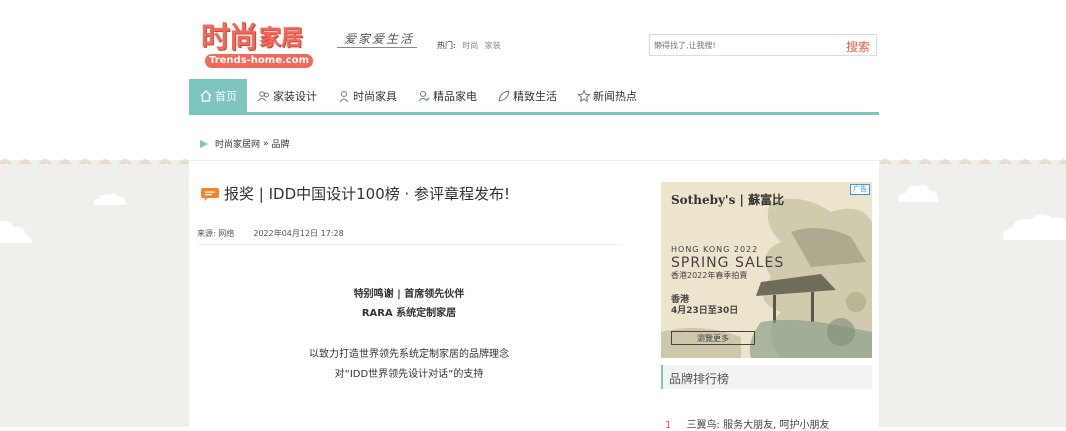  I want to click on ad-browse-button: 瀏覽更多, so click(713, 338).